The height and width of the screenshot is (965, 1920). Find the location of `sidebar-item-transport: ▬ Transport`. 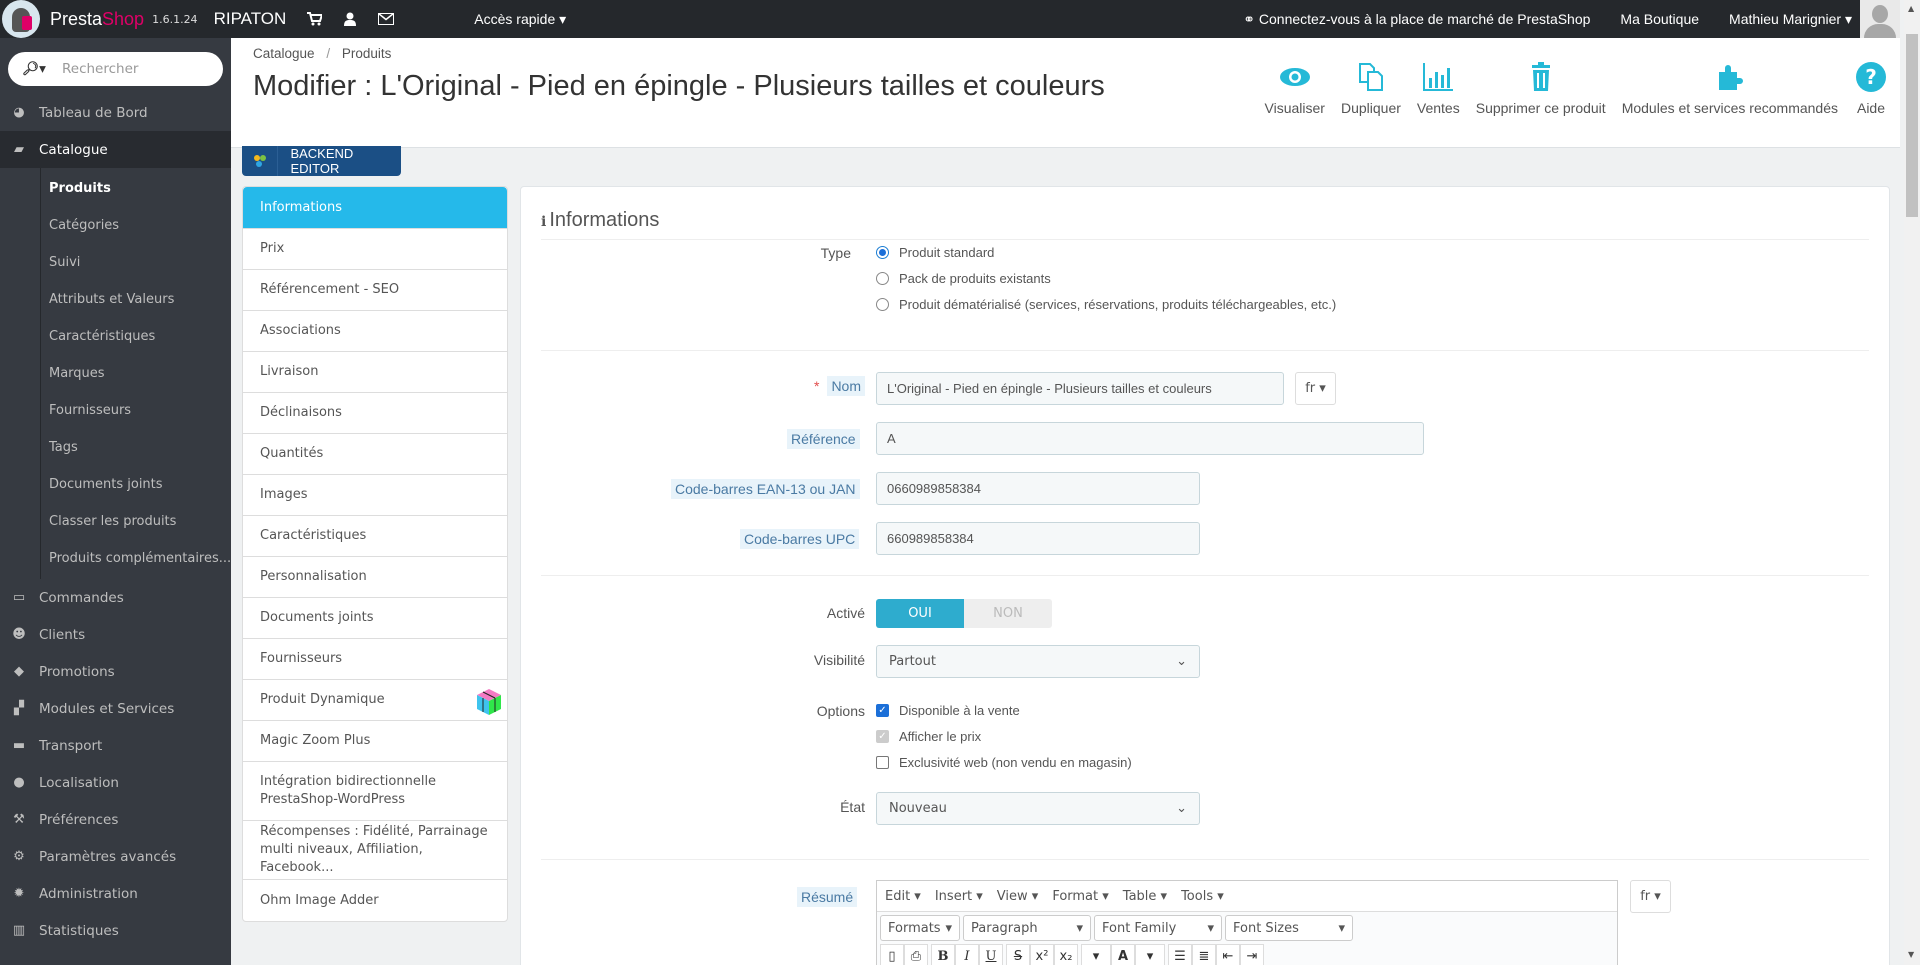

sidebar-item-transport: ▬ Transport is located at coordinates (115, 745).